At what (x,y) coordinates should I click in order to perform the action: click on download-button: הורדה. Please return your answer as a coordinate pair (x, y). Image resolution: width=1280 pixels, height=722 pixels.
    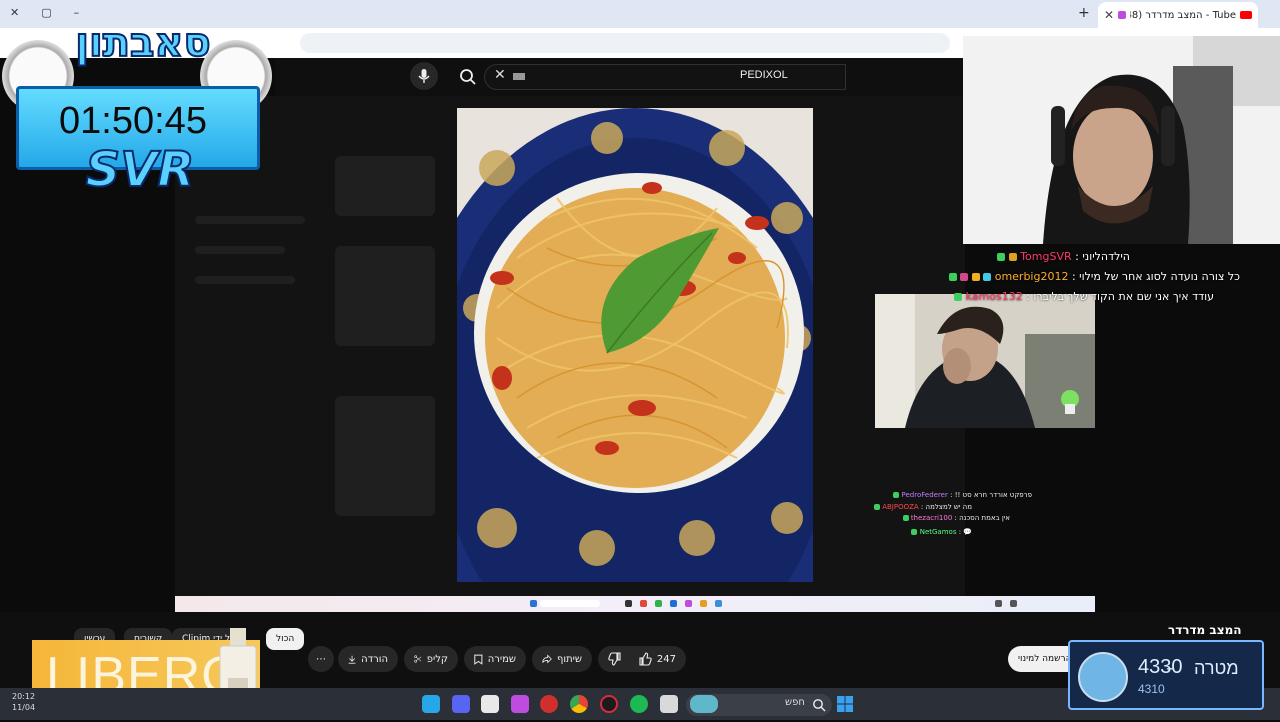
    Looking at the image, I should click on (368, 659).